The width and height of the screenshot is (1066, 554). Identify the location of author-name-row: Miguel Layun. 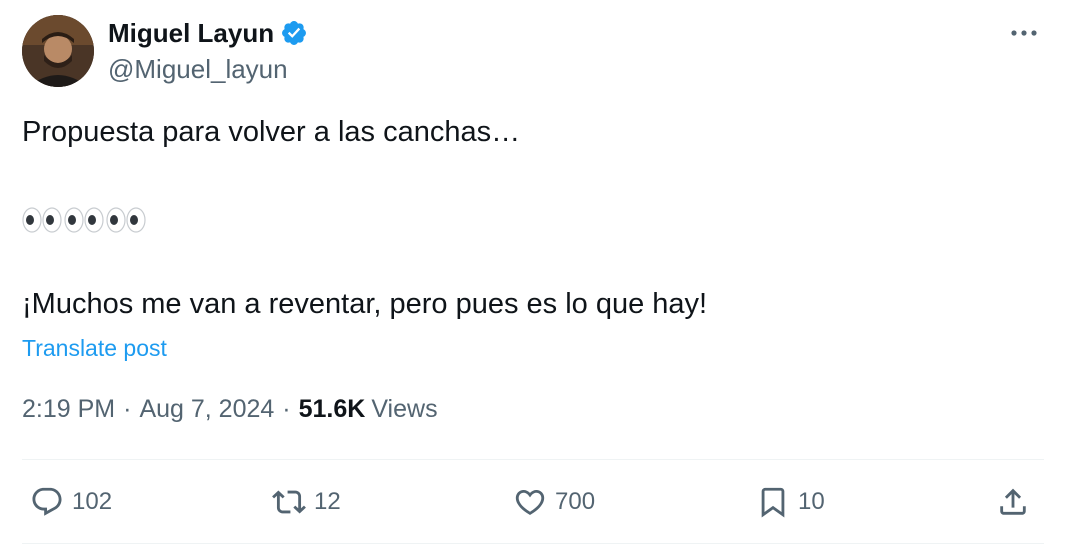
(208, 33).